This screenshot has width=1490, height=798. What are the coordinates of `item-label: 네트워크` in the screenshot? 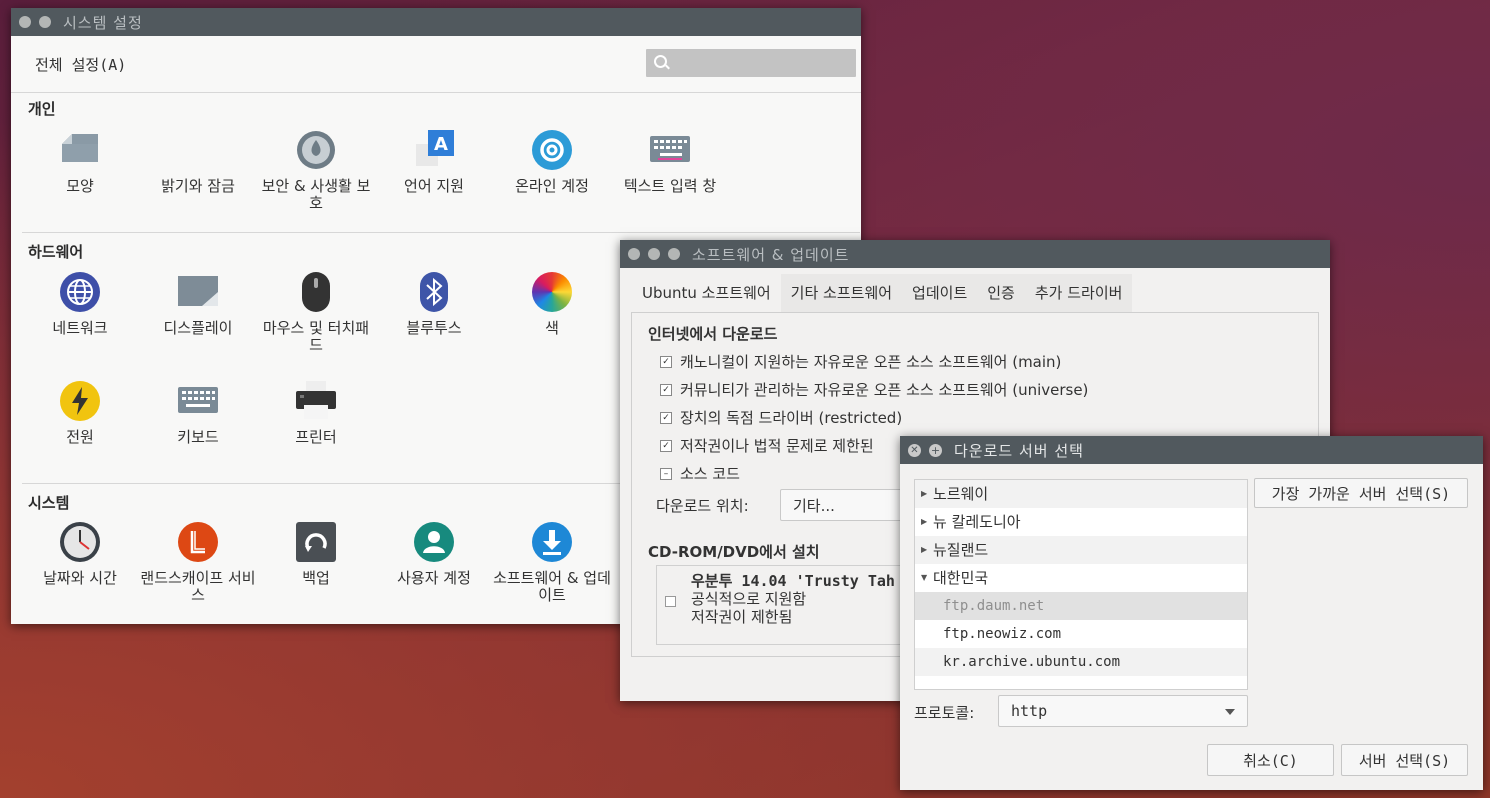 It's located at (80, 328).